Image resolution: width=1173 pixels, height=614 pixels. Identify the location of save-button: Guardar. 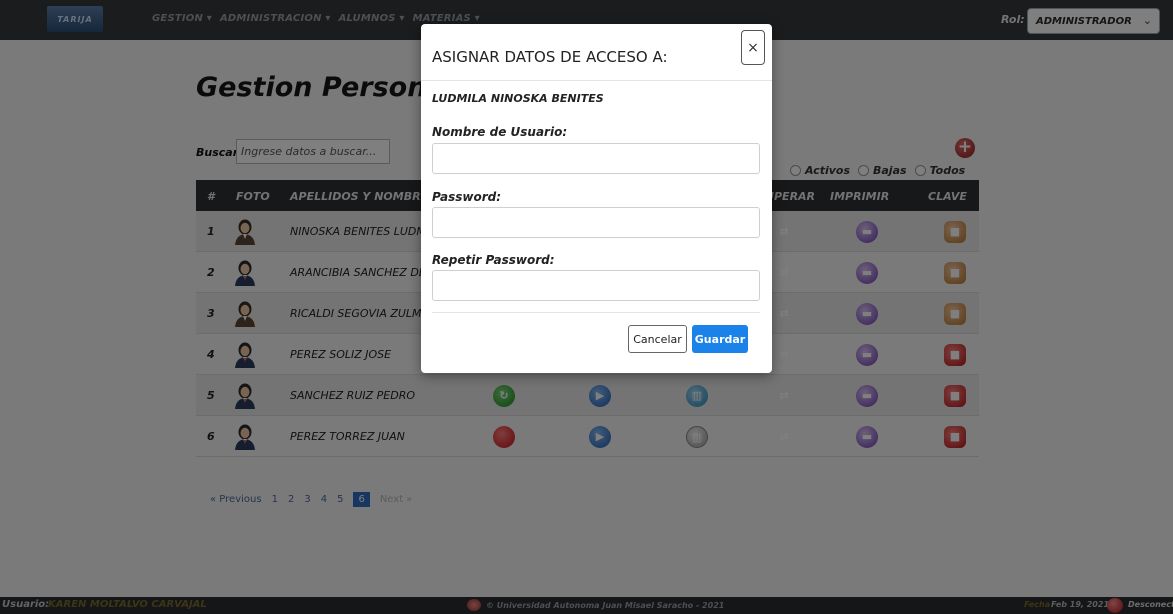
(720, 339).